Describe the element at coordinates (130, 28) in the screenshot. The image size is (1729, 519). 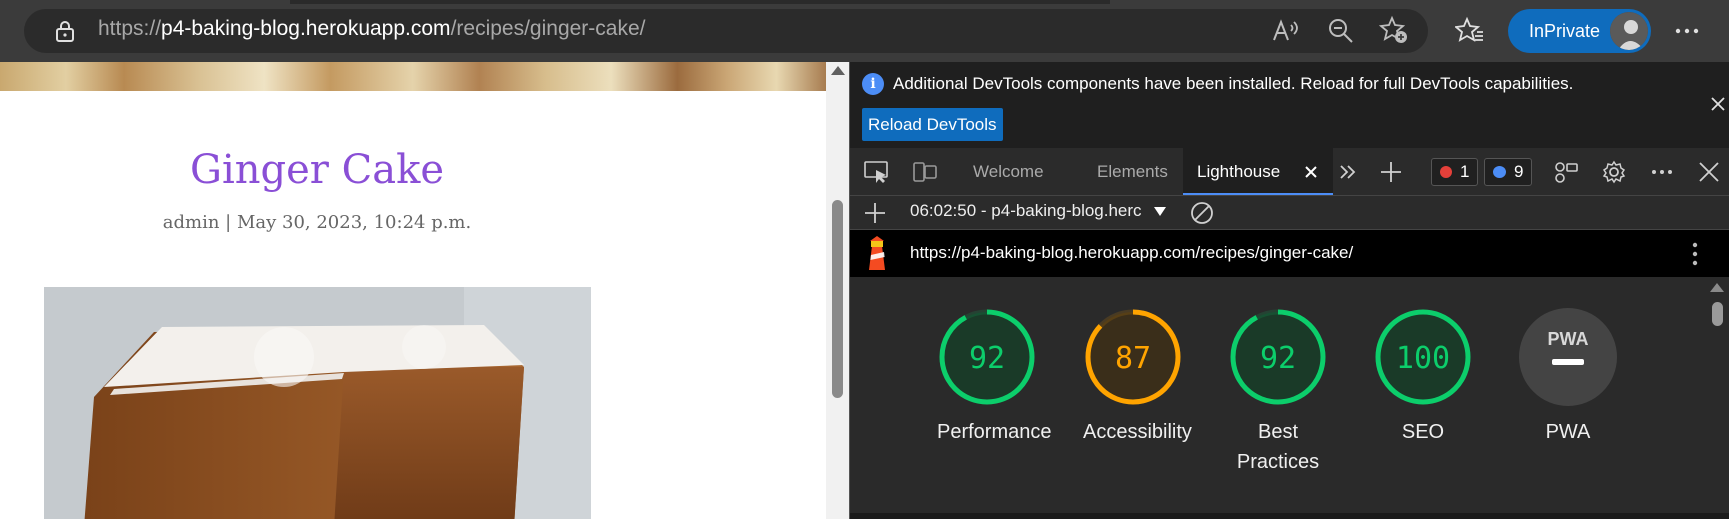
I see `url-prefix: https://` at that location.